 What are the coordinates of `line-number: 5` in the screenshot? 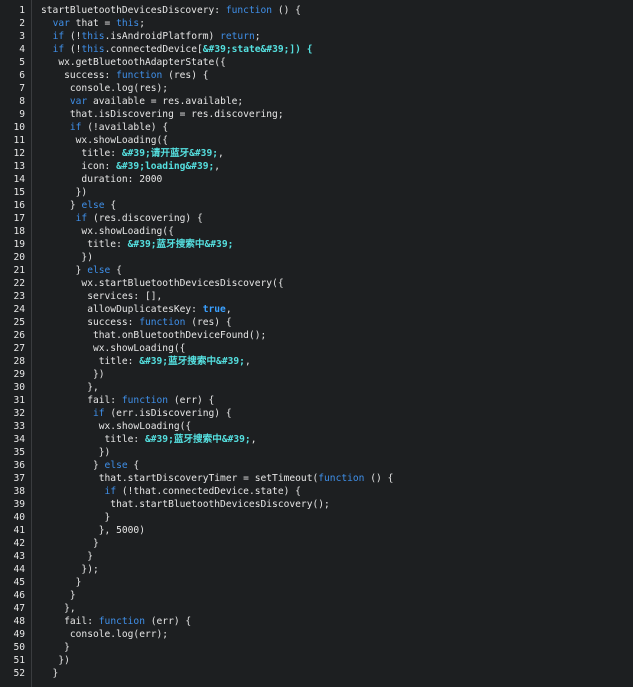 It's located at (22, 62).